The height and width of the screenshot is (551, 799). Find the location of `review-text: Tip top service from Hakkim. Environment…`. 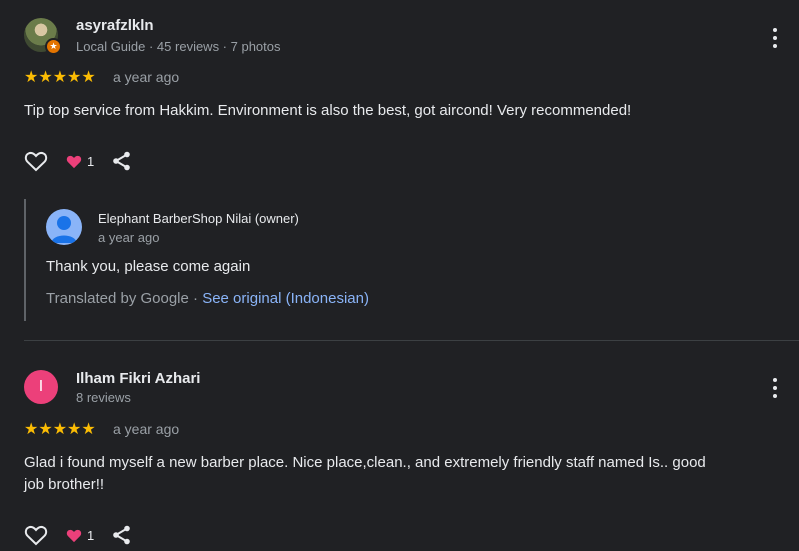

review-text: Tip top service from Hakkim. Environment… is located at coordinates (328, 110).